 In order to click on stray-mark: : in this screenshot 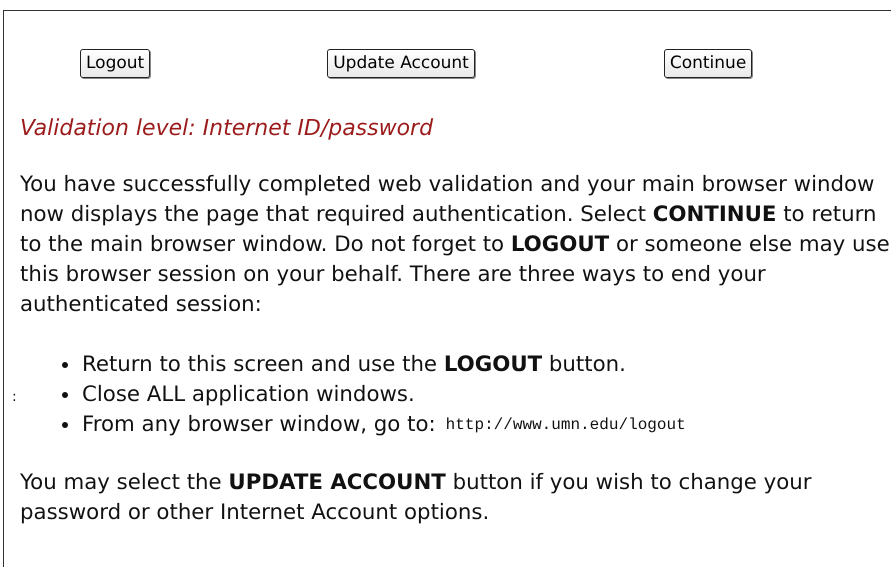, I will do `click(14, 397)`.